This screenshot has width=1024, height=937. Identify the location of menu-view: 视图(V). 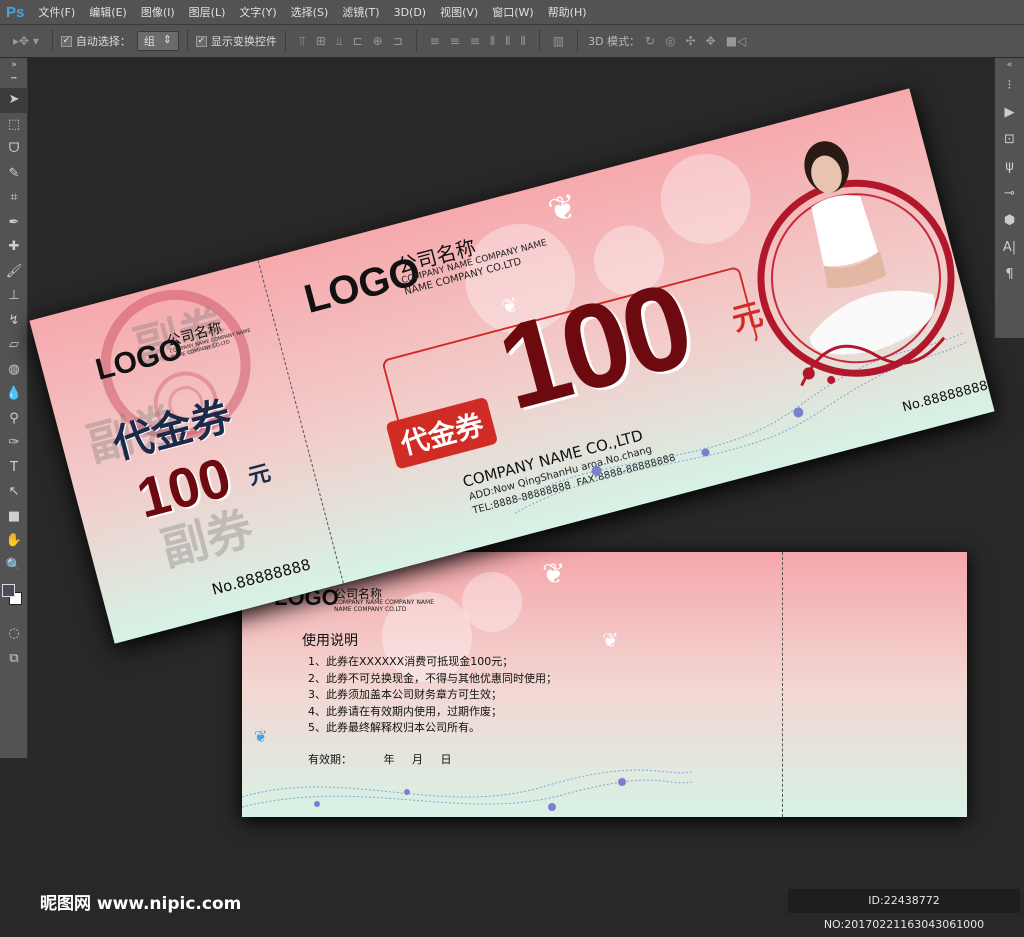
(459, 12).